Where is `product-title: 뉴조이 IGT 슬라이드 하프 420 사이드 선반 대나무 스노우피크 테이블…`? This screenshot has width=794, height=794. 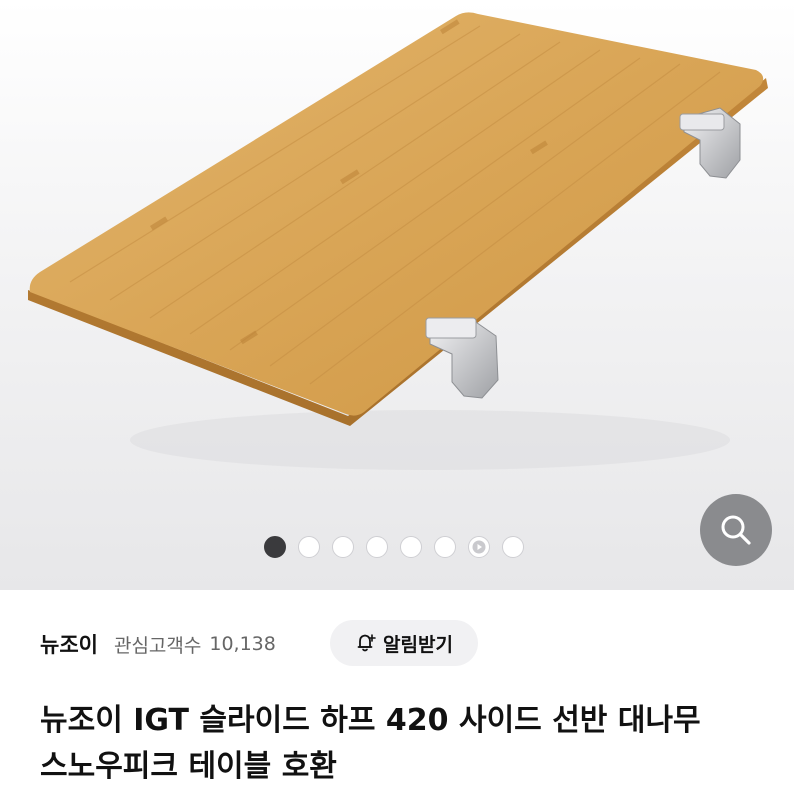
product-title: 뉴조이 IGT 슬라이드 하프 420 사이드 선반 대나무 스노우피크 테이블… is located at coordinates (370, 743).